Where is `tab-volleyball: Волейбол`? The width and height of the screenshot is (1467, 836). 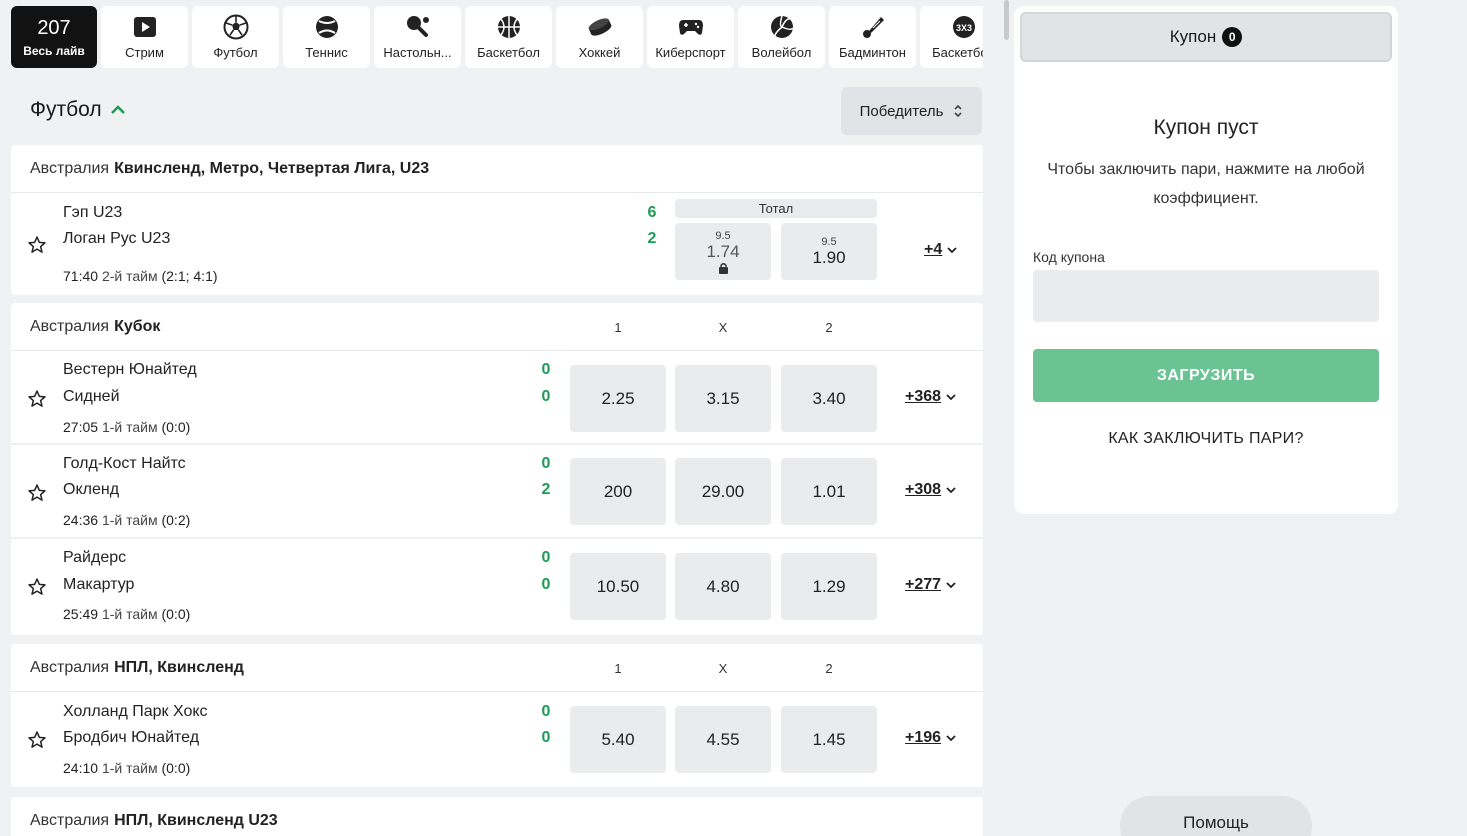 tab-volleyball: Волейбол is located at coordinates (781, 37).